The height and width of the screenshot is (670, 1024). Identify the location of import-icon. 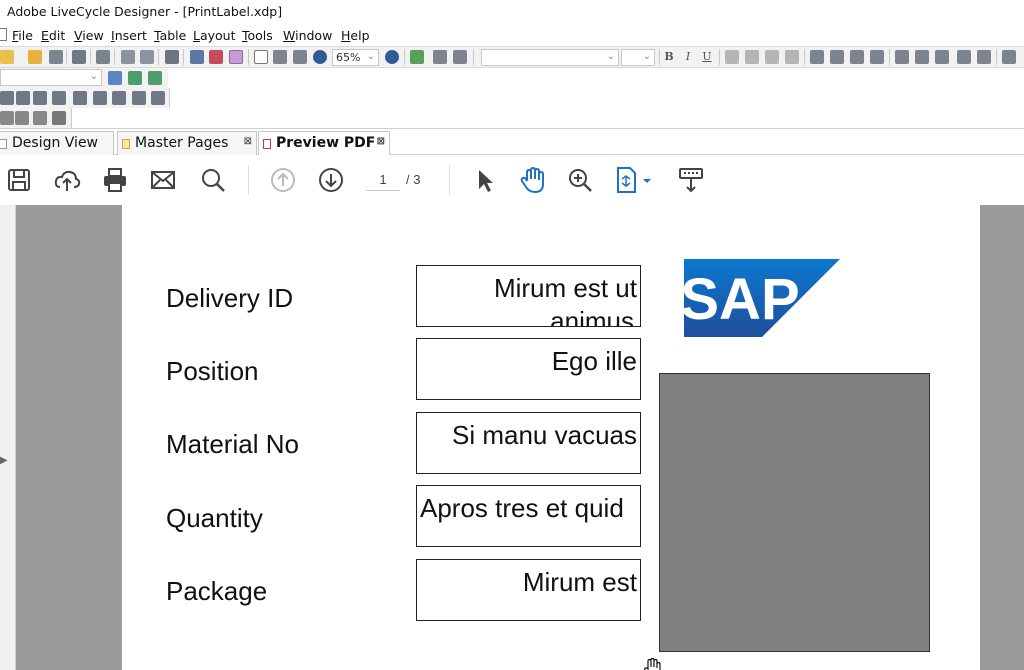
(135, 78).